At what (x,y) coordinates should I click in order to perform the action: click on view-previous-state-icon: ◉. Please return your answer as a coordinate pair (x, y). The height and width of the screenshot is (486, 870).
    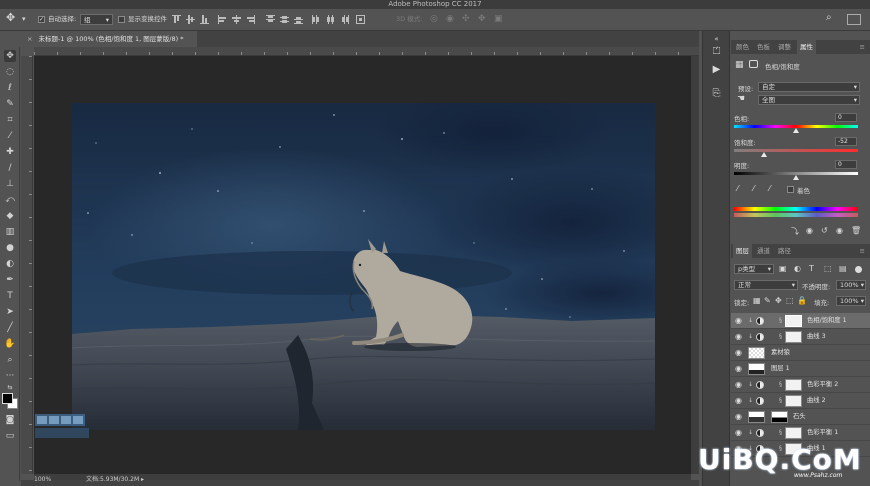
    Looking at the image, I should click on (809, 230).